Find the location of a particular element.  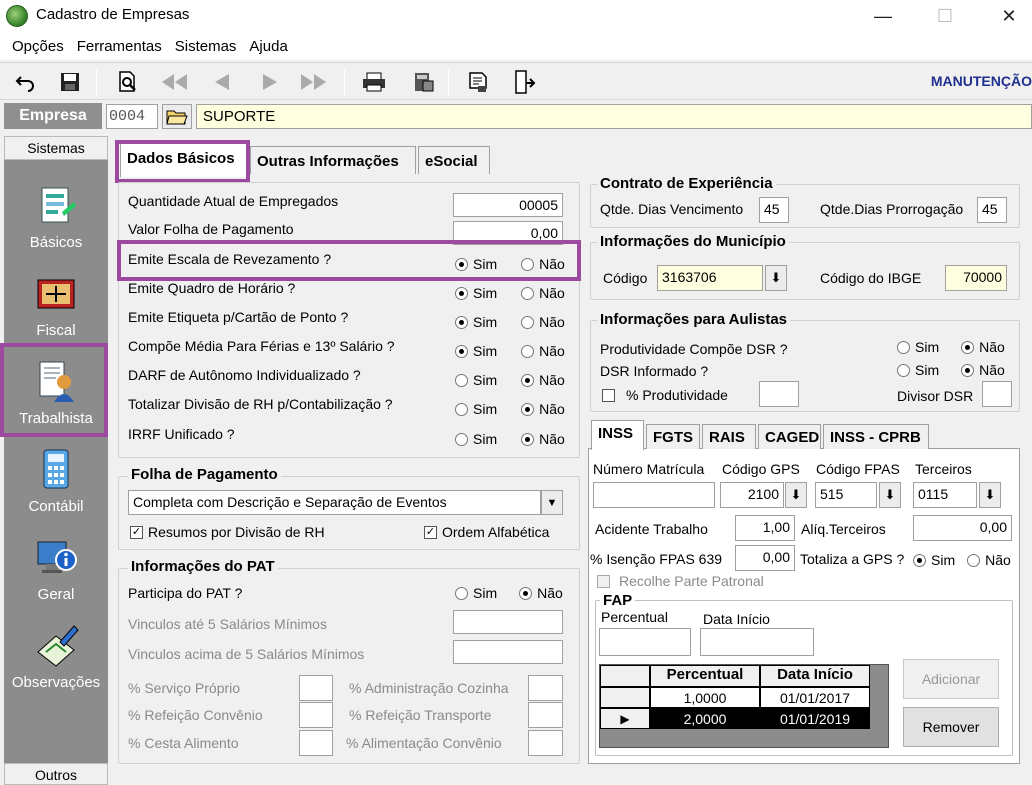

totaliza-nao-radio is located at coordinates (974, 560).